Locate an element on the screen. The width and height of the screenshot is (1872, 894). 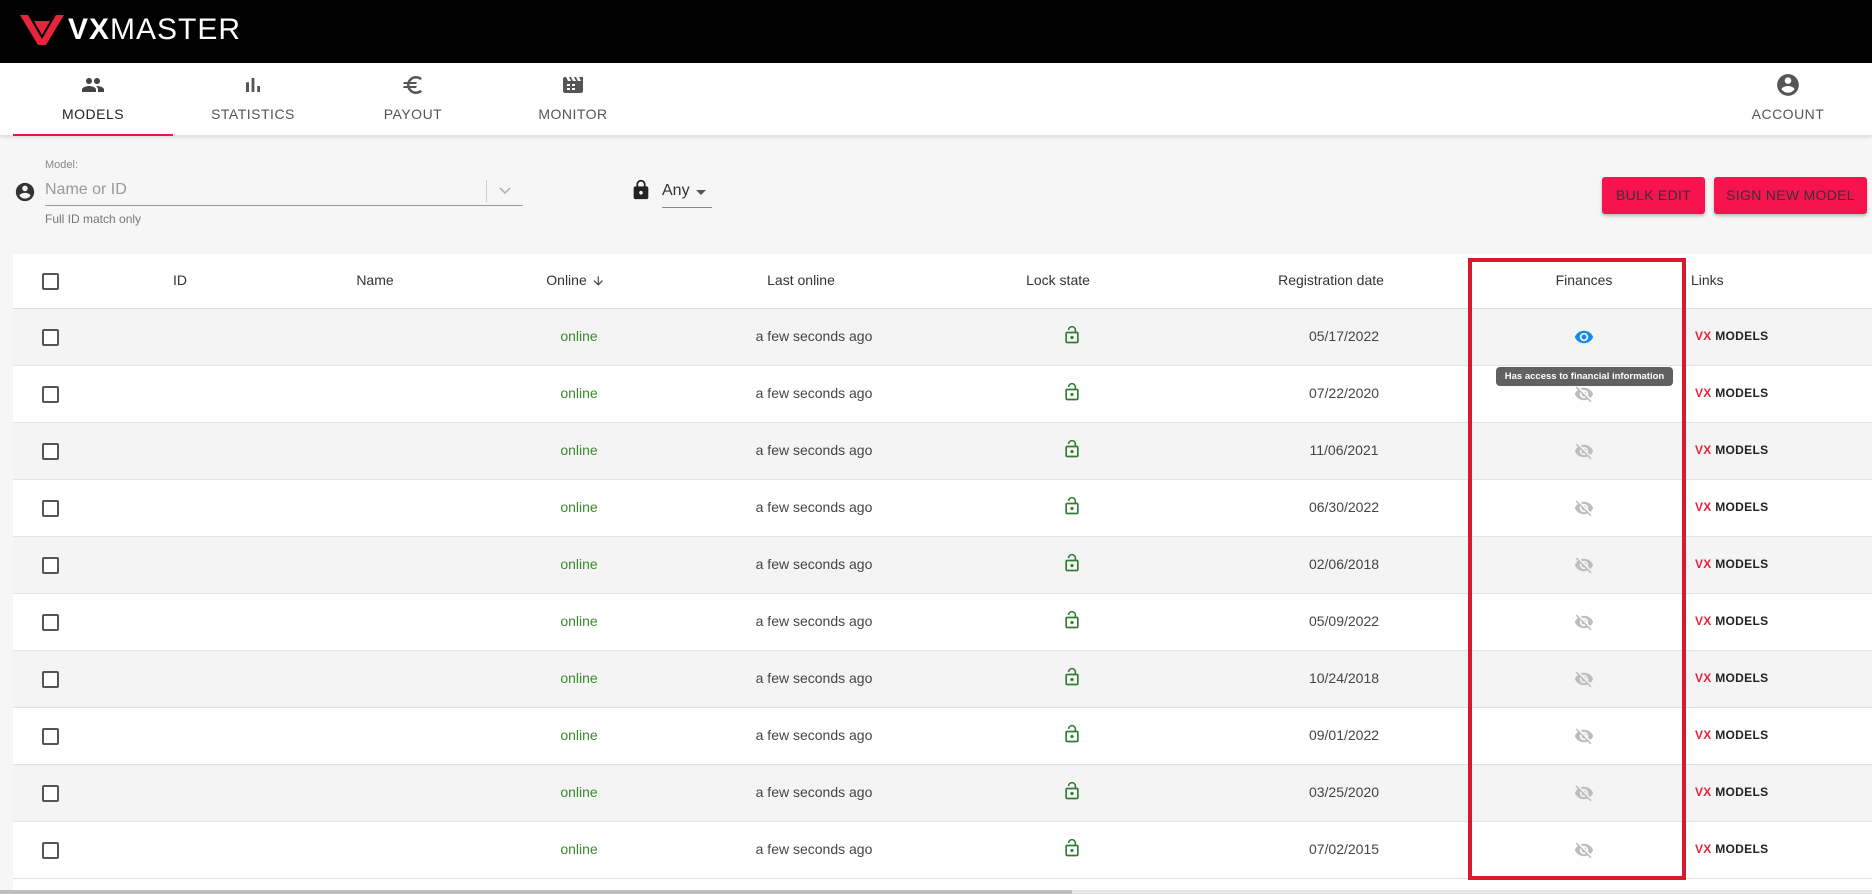
lock-state-select: Any is located at coordinates (687, 193).